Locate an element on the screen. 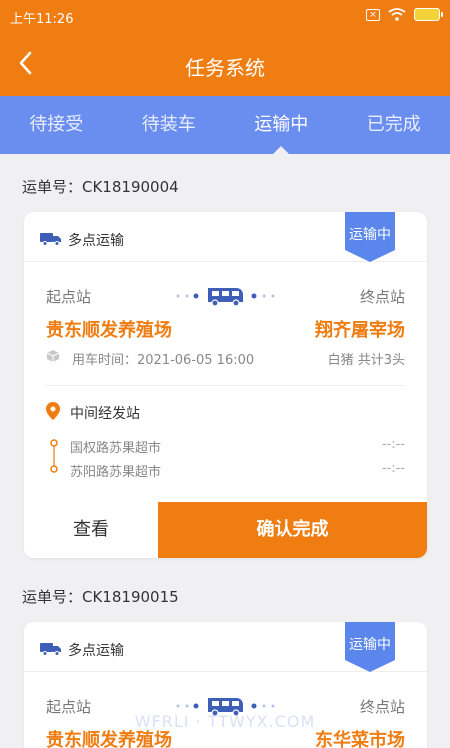 Image resolution: width=450 pixels, height=748 pixels. notification-off-icon: × is located at coordinates (373, 14).